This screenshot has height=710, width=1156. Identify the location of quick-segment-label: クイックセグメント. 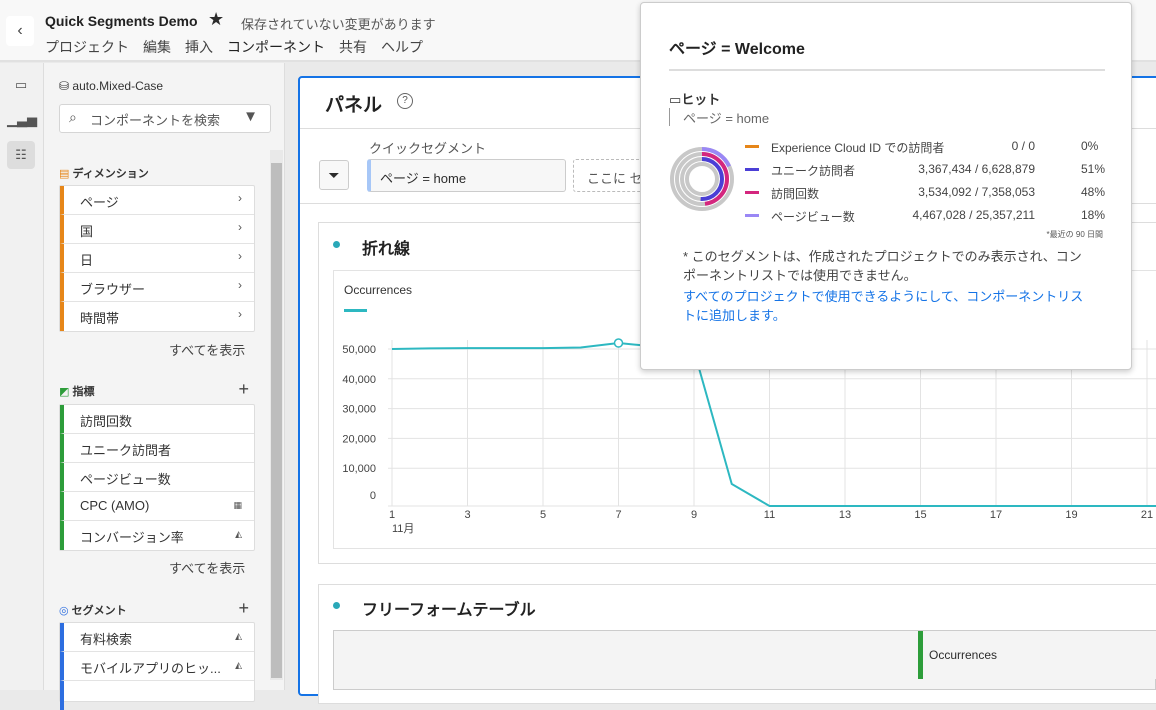
(428, 148).